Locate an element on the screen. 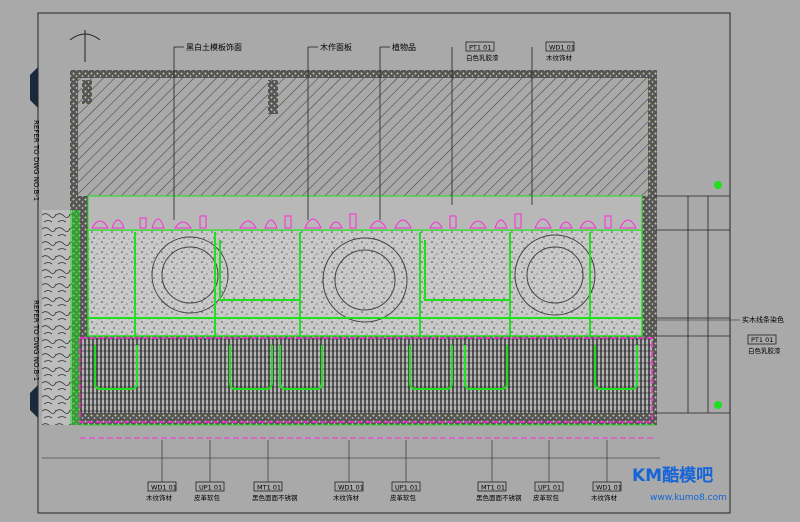  svg-text: 植物品 is located at coordinates (404, 47).